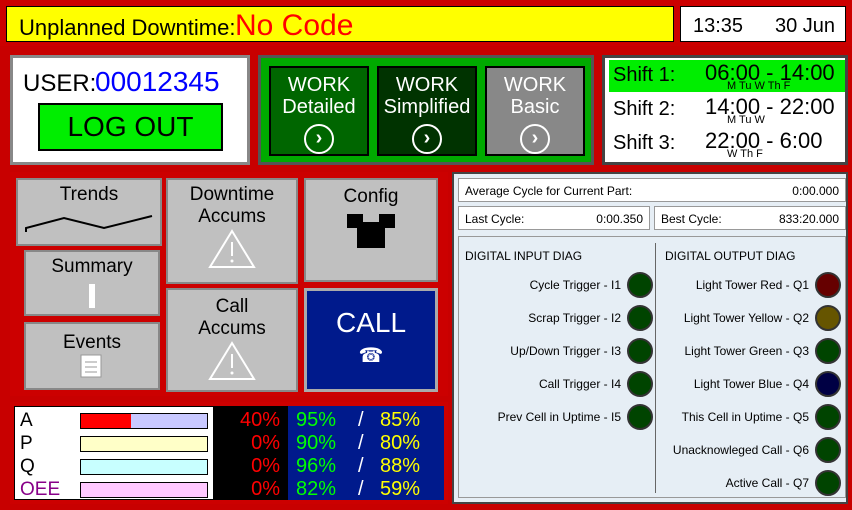  What do you see at coordinates (232, 360) in the screenshot?
I see `warning-icon` at bounding box center [232, 360].